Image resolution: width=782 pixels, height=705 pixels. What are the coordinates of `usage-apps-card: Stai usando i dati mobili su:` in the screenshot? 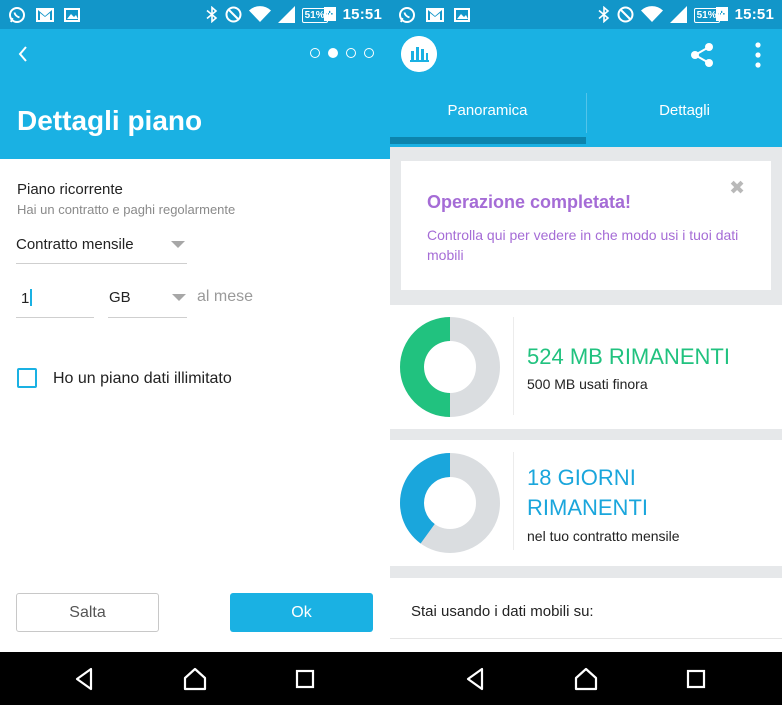 It's located at (586, 615).